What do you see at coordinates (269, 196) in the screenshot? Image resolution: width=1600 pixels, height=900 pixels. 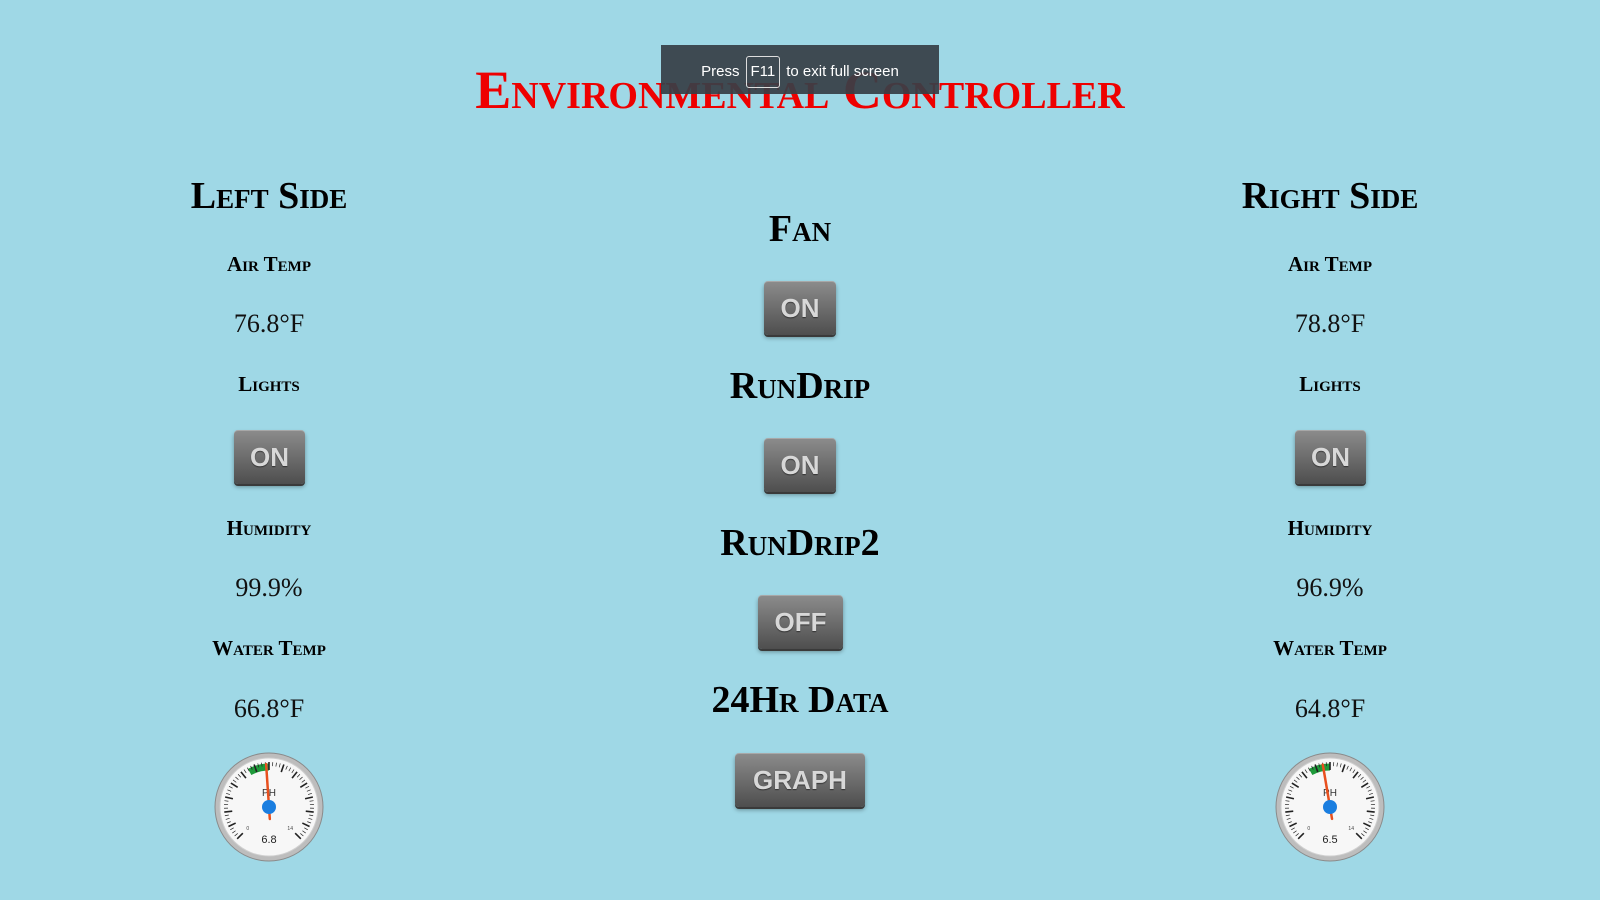 I see `left-side-heading: Left Side` at bounding box center [269, 196].